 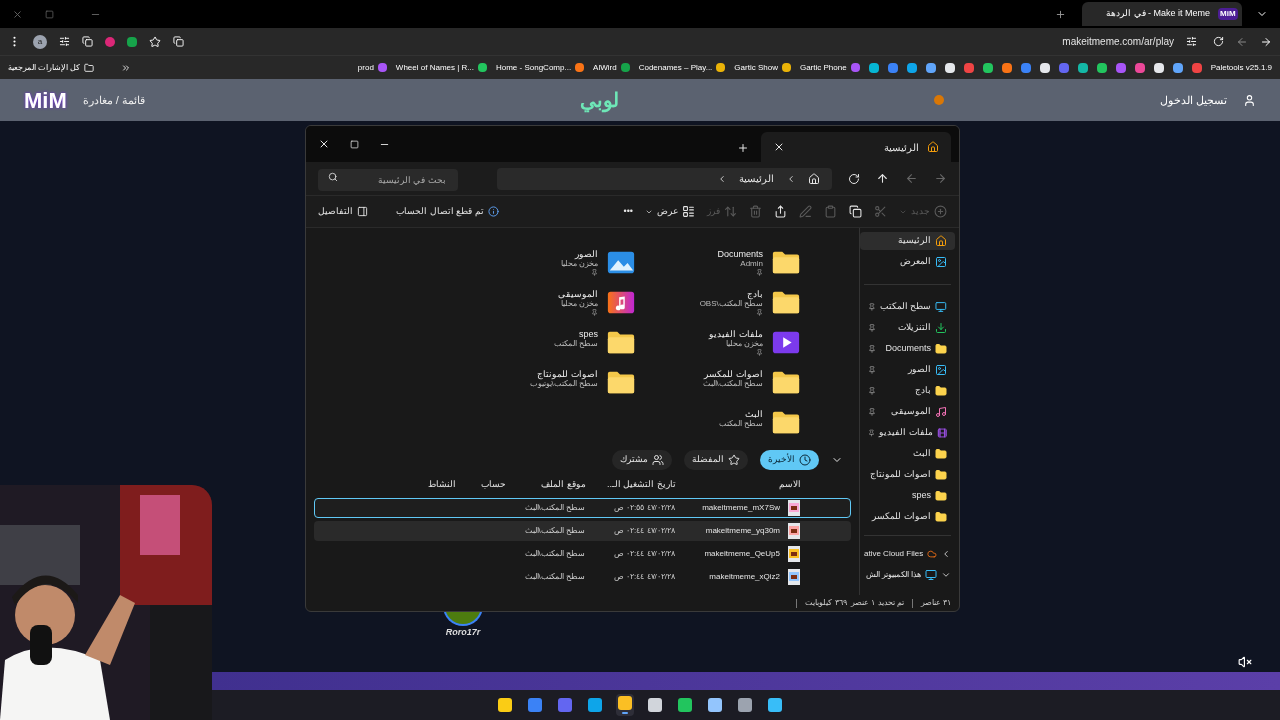 I want to click on sidebar-item: البث, so click(x=907, y=454).